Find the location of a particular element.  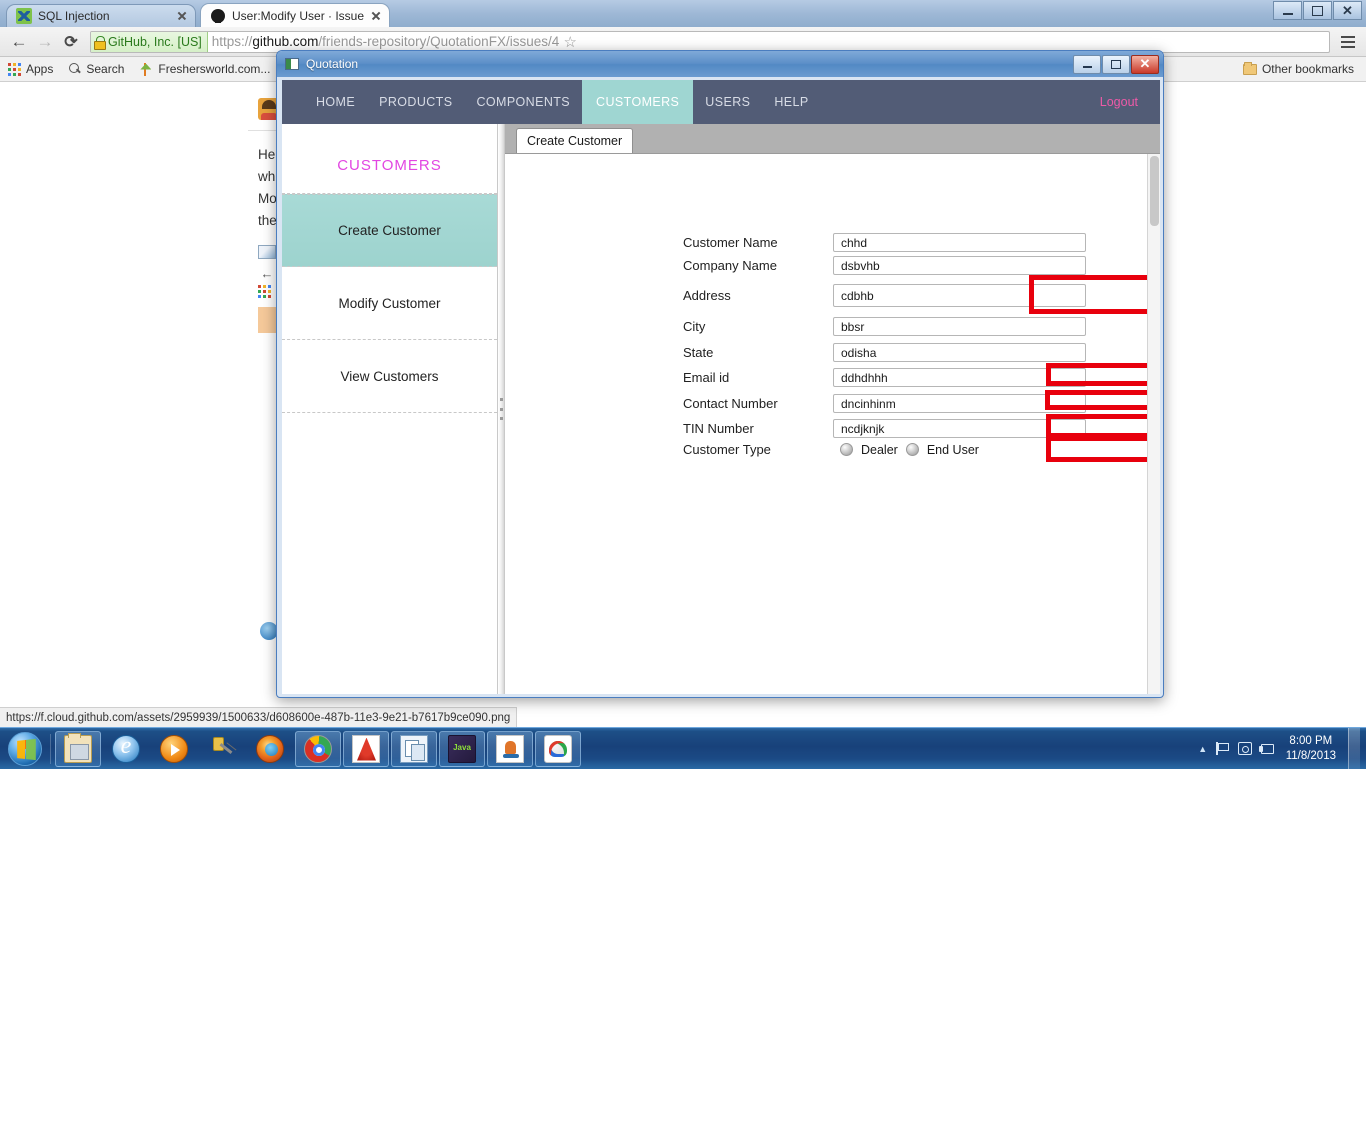

tab-title: User:Modify User · Issue # is located at coordinates (299, 15).